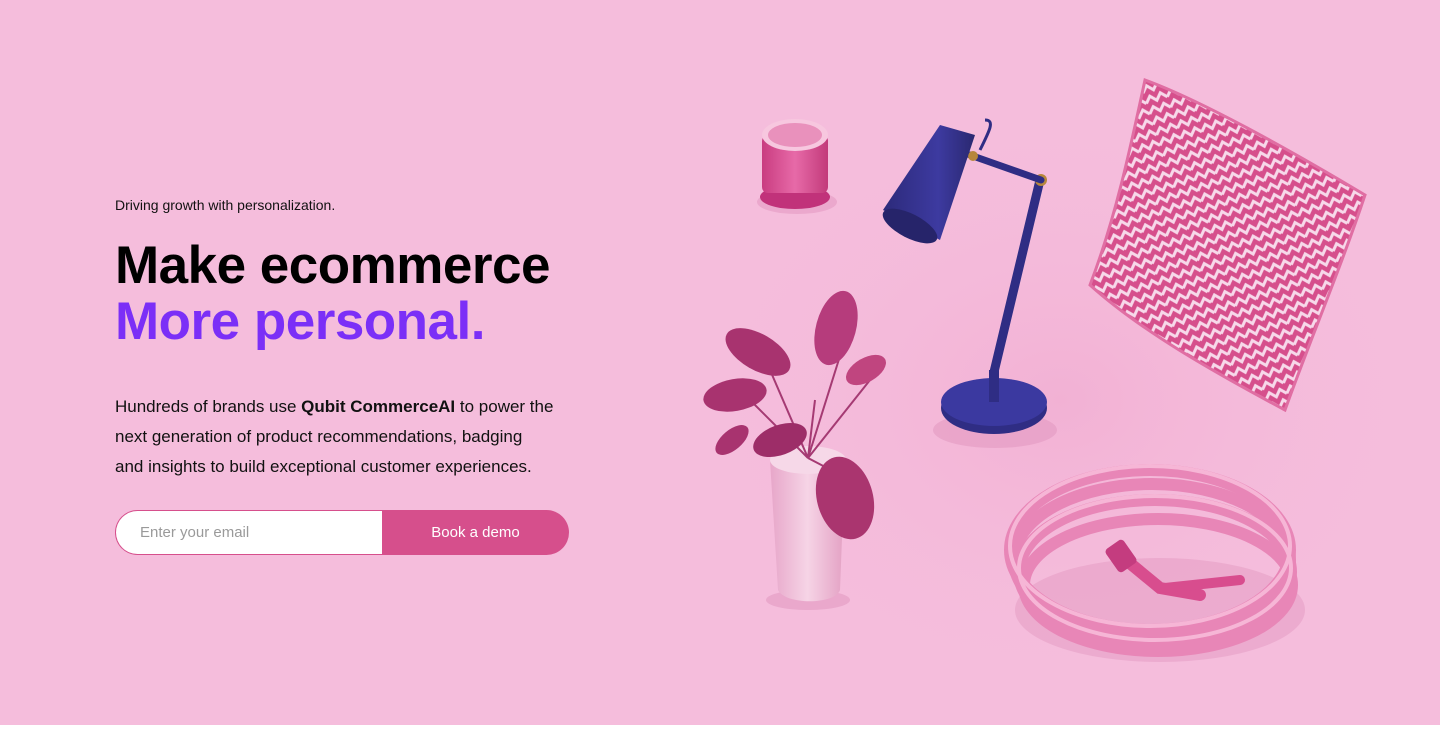 The image size is (1440, 755). I want to click on brand-name: Qubit CommerceAI, so click(378, 406).